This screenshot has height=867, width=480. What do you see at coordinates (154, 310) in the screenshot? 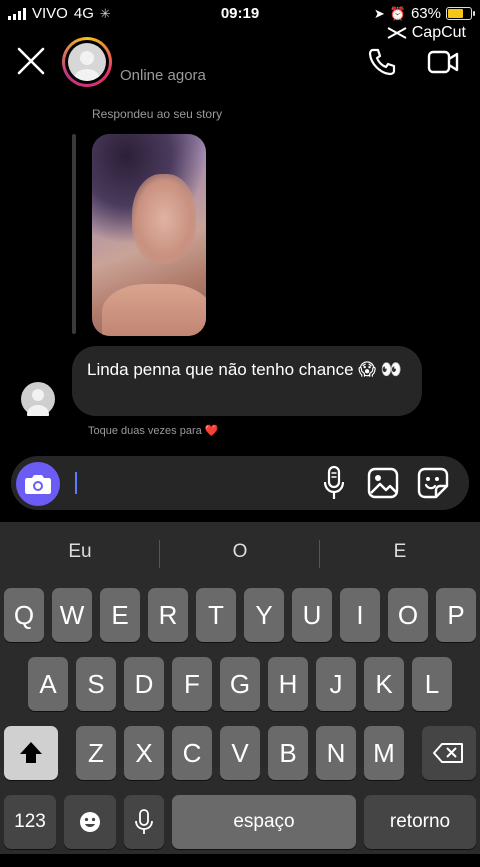
I see `story-photo-body` at bounding box center [154, 310].